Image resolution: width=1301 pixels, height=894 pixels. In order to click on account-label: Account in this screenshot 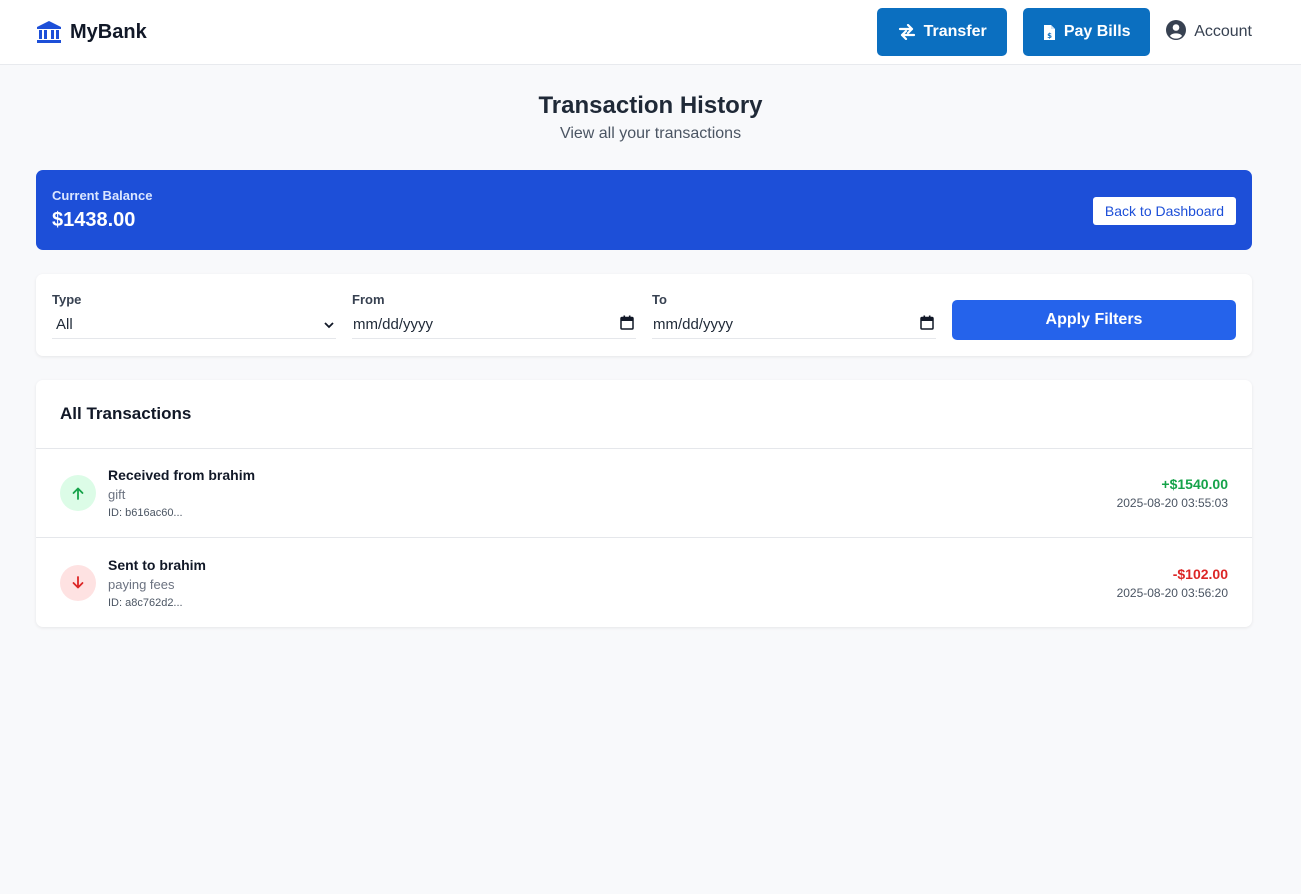, I will do `click(1223, 31)`.